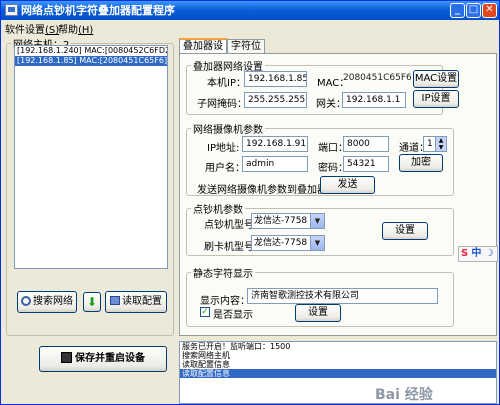 This screenshot has width=500, height=405. What do you see at coordinates (457, 10) in the screenshot?
I see `minimize-button: _` at bounding box center [457, 10].